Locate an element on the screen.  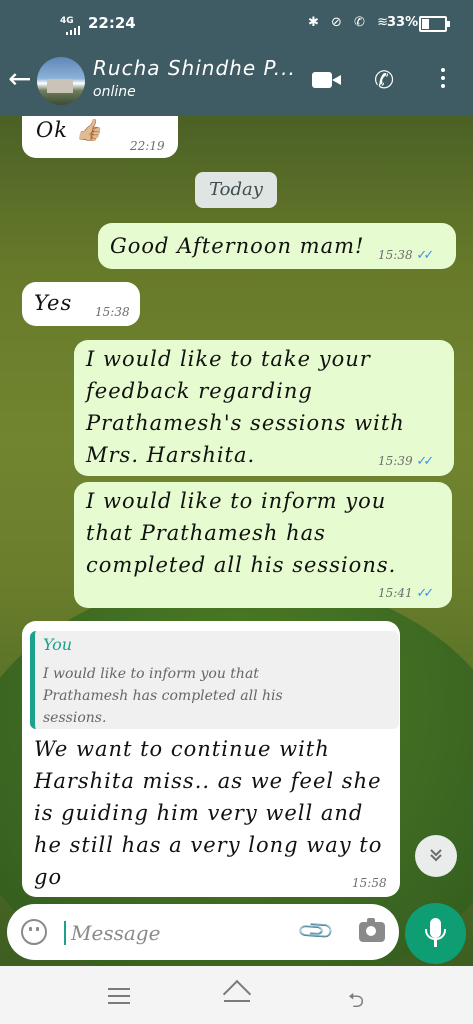
more-vert-icon is located at coordinates (443, 80).